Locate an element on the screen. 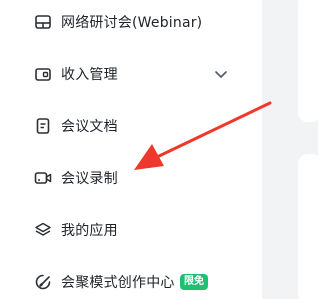 Image resolution: width=320 pixels, height=299 pixels. sidebar-item-label: 我的应用 is located at coordinates (89, 231).